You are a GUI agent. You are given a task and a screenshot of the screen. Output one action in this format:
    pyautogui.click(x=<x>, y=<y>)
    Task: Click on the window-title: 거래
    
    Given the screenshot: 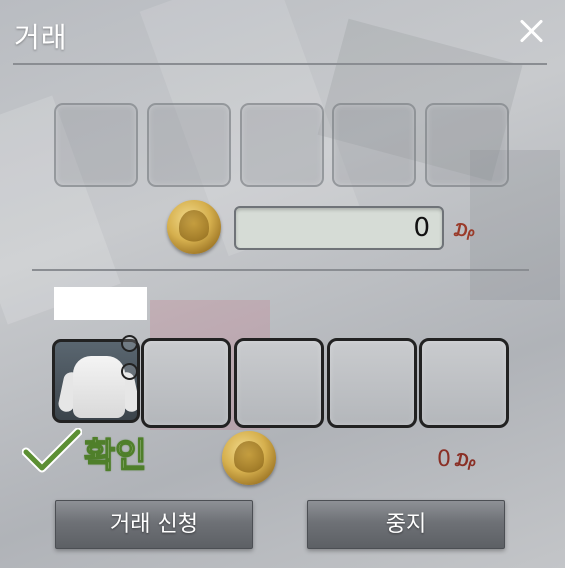 What is the action you would take?
    pyautogui.click(x=41, y=37)
    